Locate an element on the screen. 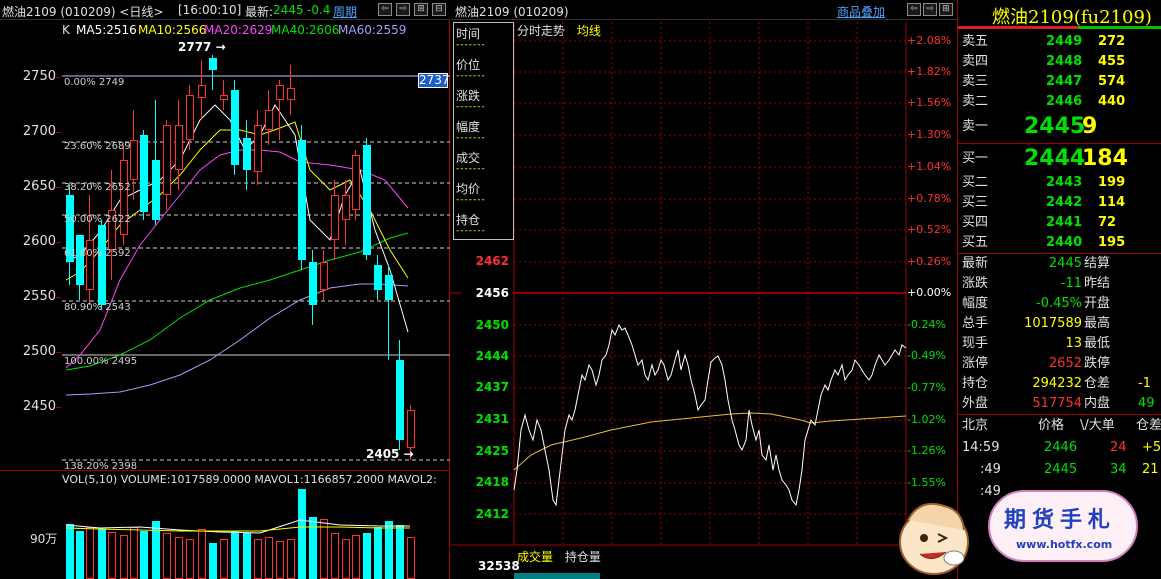 The height and width of the screenshot is (579, 1161). book-price: 2449 is located at coordinates (1064, 41).